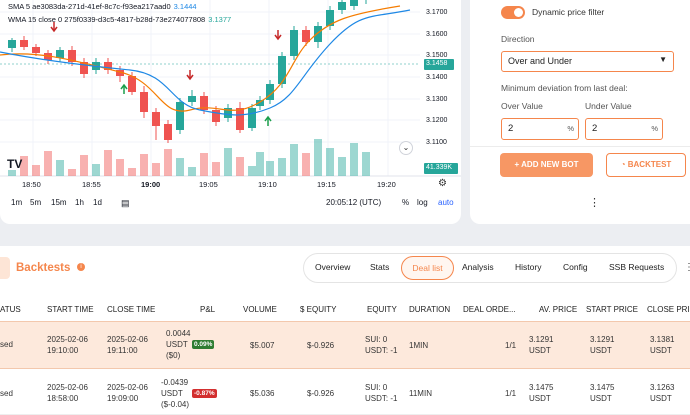 The width and height of the screenshot is (690, 415). I want to click on row-close-date: 2025-02-06, so click(127, 339).